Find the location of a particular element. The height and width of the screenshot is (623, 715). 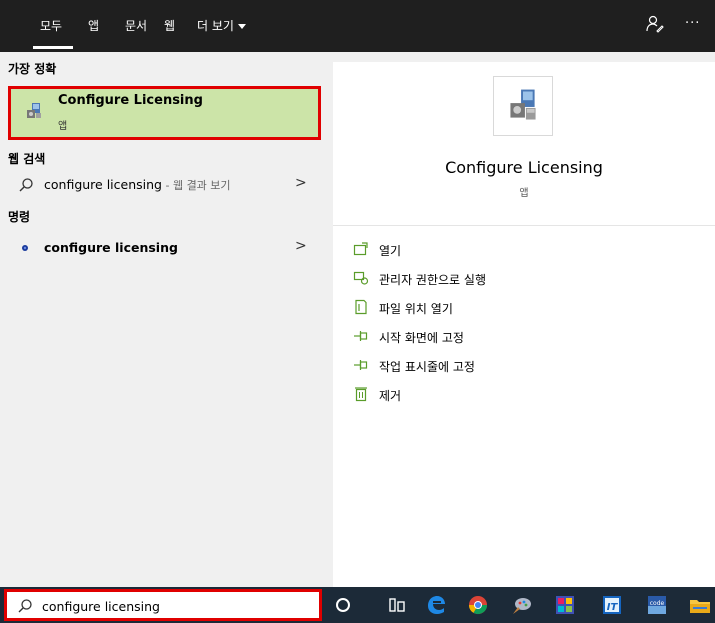

action-run-as-admin: 관리자 권한으로 실행 is located at coordinates (523, 279).